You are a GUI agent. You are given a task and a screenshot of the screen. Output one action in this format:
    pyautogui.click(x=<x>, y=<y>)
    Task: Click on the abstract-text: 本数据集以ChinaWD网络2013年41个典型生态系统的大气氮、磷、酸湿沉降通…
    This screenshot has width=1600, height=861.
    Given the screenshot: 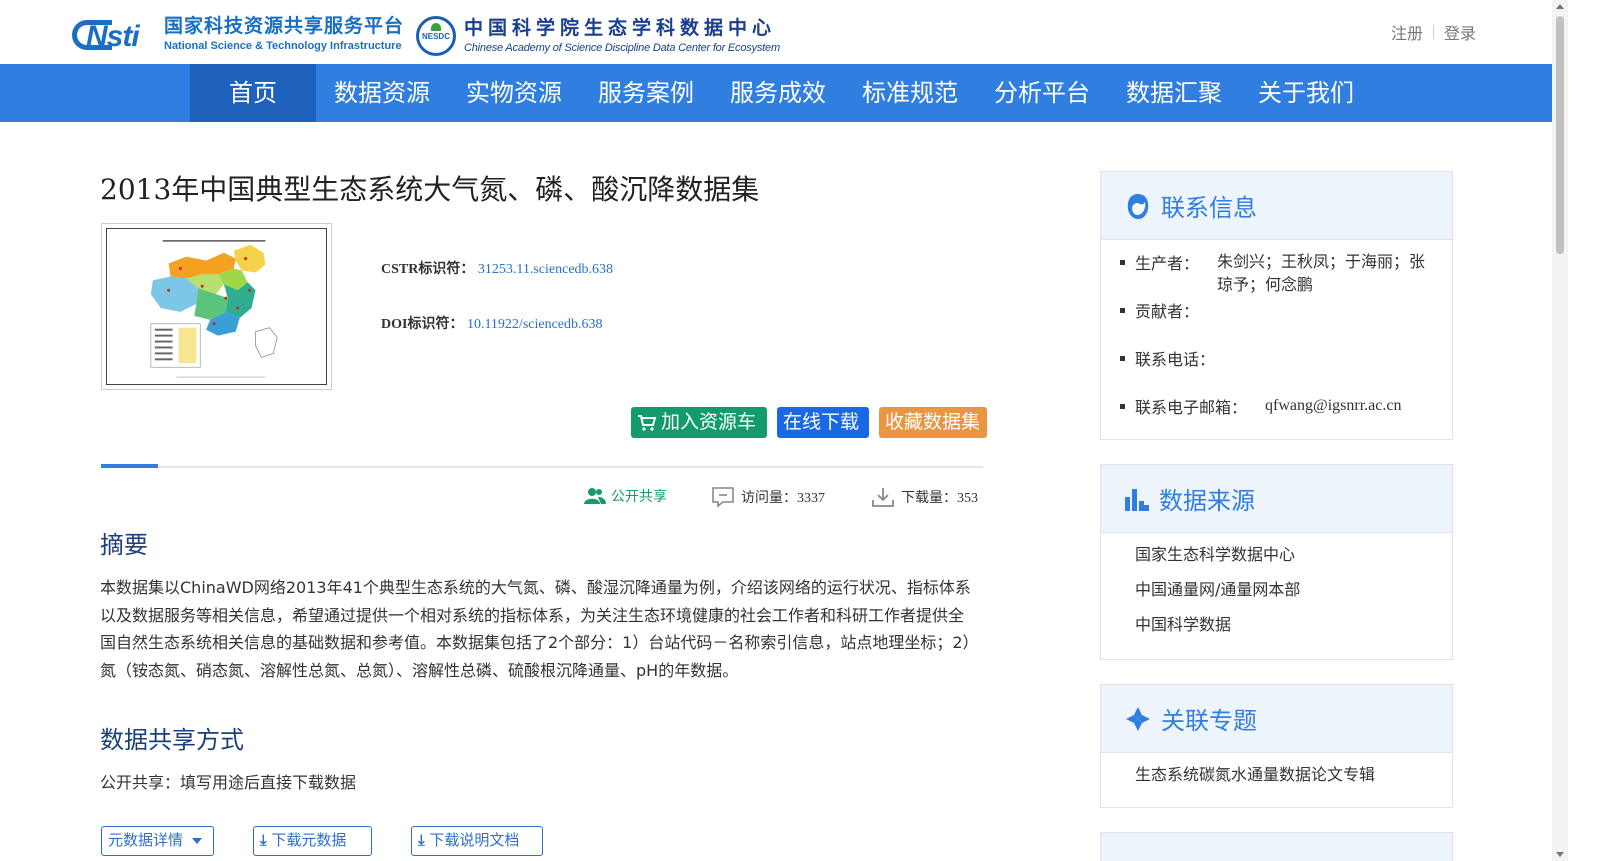 What is the action you would take?
    pyautogui.click(x=535, y=629)
    